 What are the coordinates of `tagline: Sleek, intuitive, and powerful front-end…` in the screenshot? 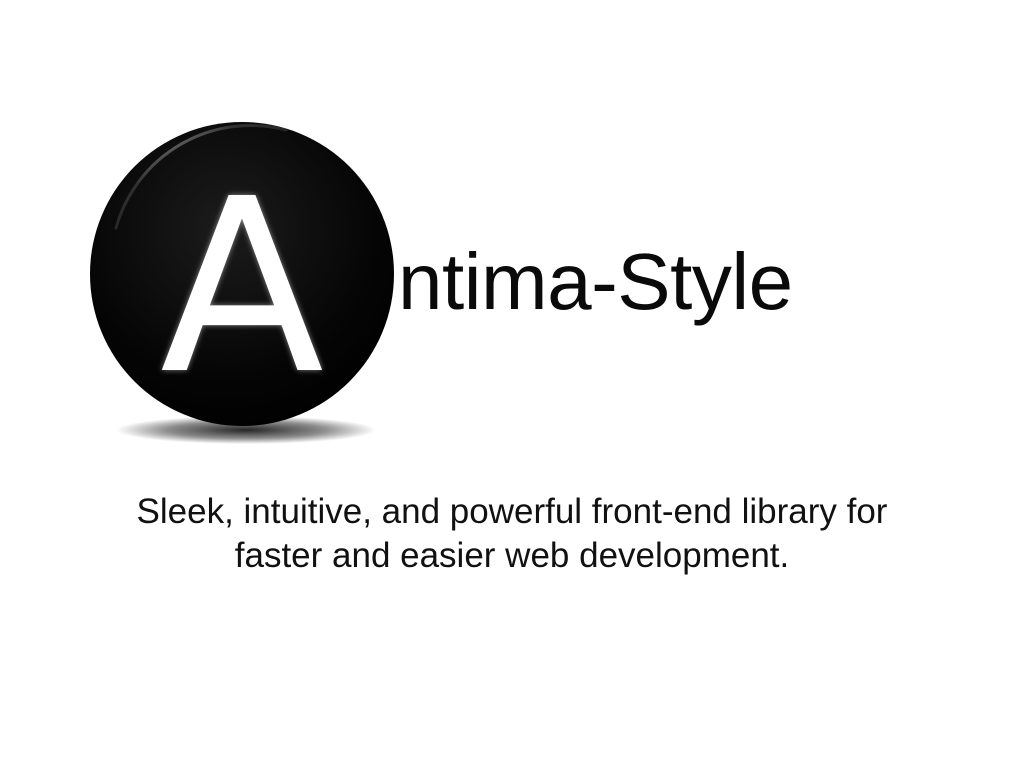 It's located at (512, 534).